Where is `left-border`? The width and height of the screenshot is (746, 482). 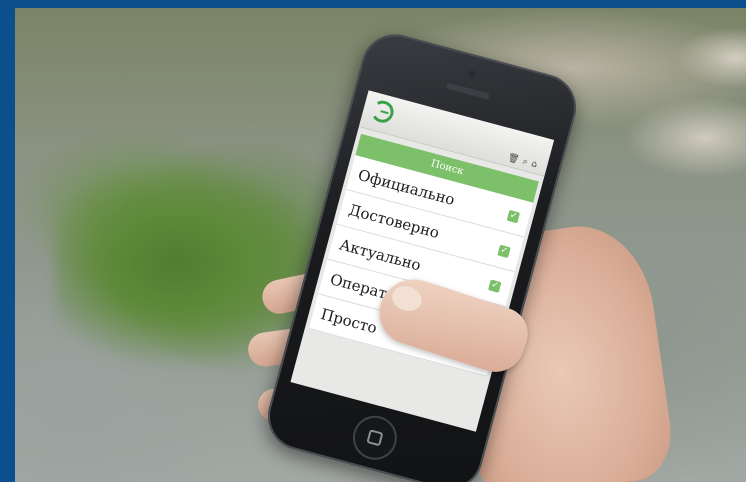 left-border is located at coordinates (7, 241).